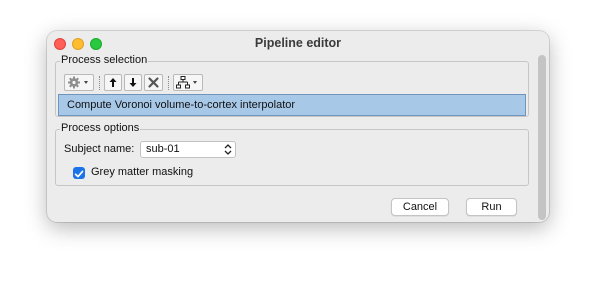 Image resolution: width=596 pixels, height=286 pixels. Describe the element at coordinates (142, 172) in the screenshot. I see `grey-matter-masking-label: Grey matter masking` at that location.